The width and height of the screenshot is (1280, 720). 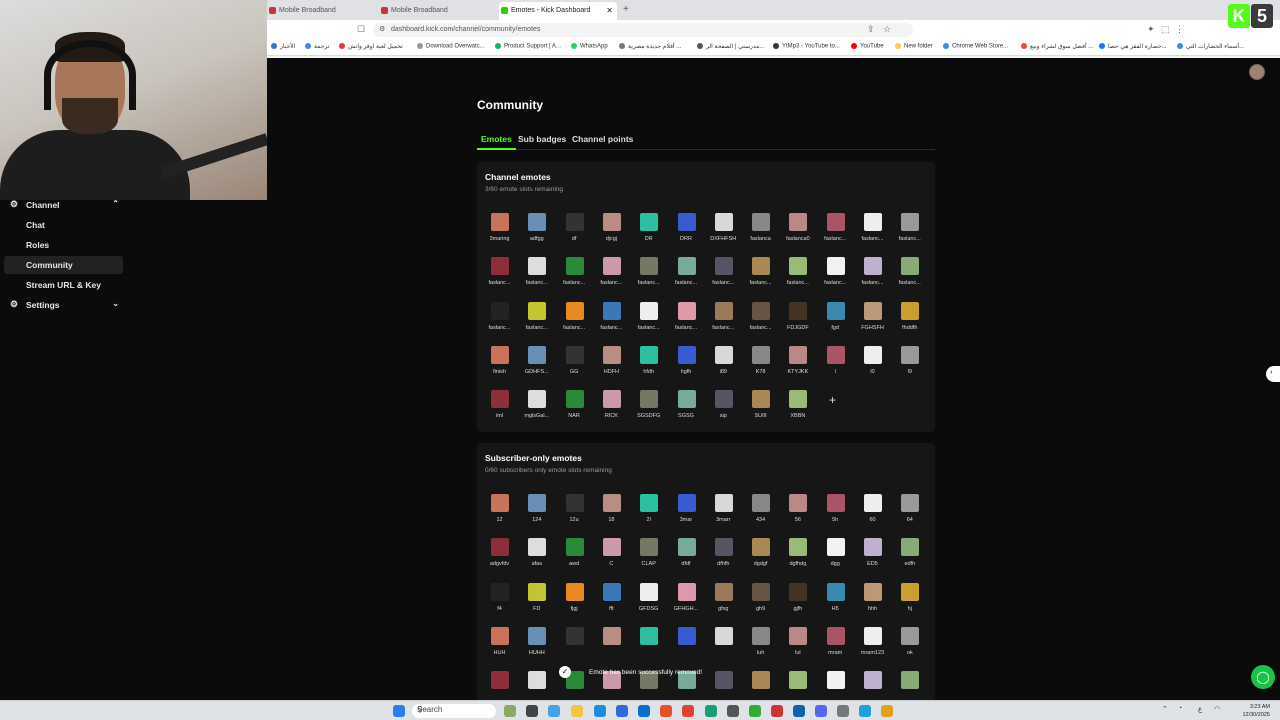 What do you see at coordinates (371, 46) in the screenshot?
I see `bookmark-item: تحميل لعبة اوفر واتش` at bounding box center [371, 46].